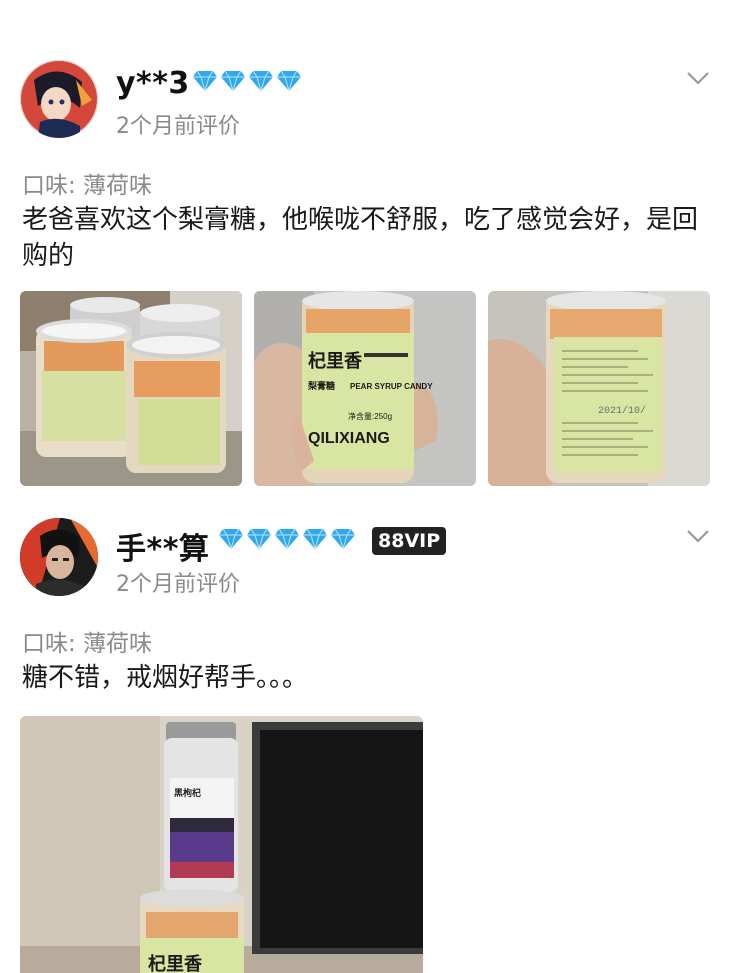 This screenshot has height=973, width=730. What do you see at coordinates (187, 792) in the screenshot?
I see `jar-top-label: 黑枸杞` at bounding box center [187, 792].